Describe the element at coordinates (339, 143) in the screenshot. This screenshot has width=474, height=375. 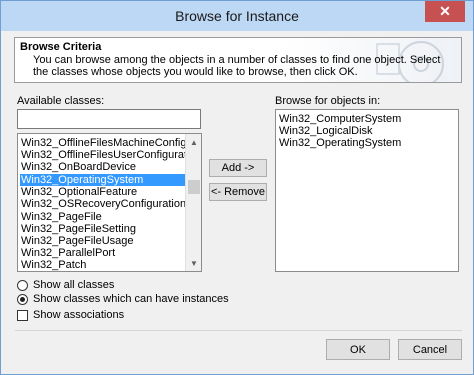
I see `list-item: Win32_OperatingSystem` at that location.